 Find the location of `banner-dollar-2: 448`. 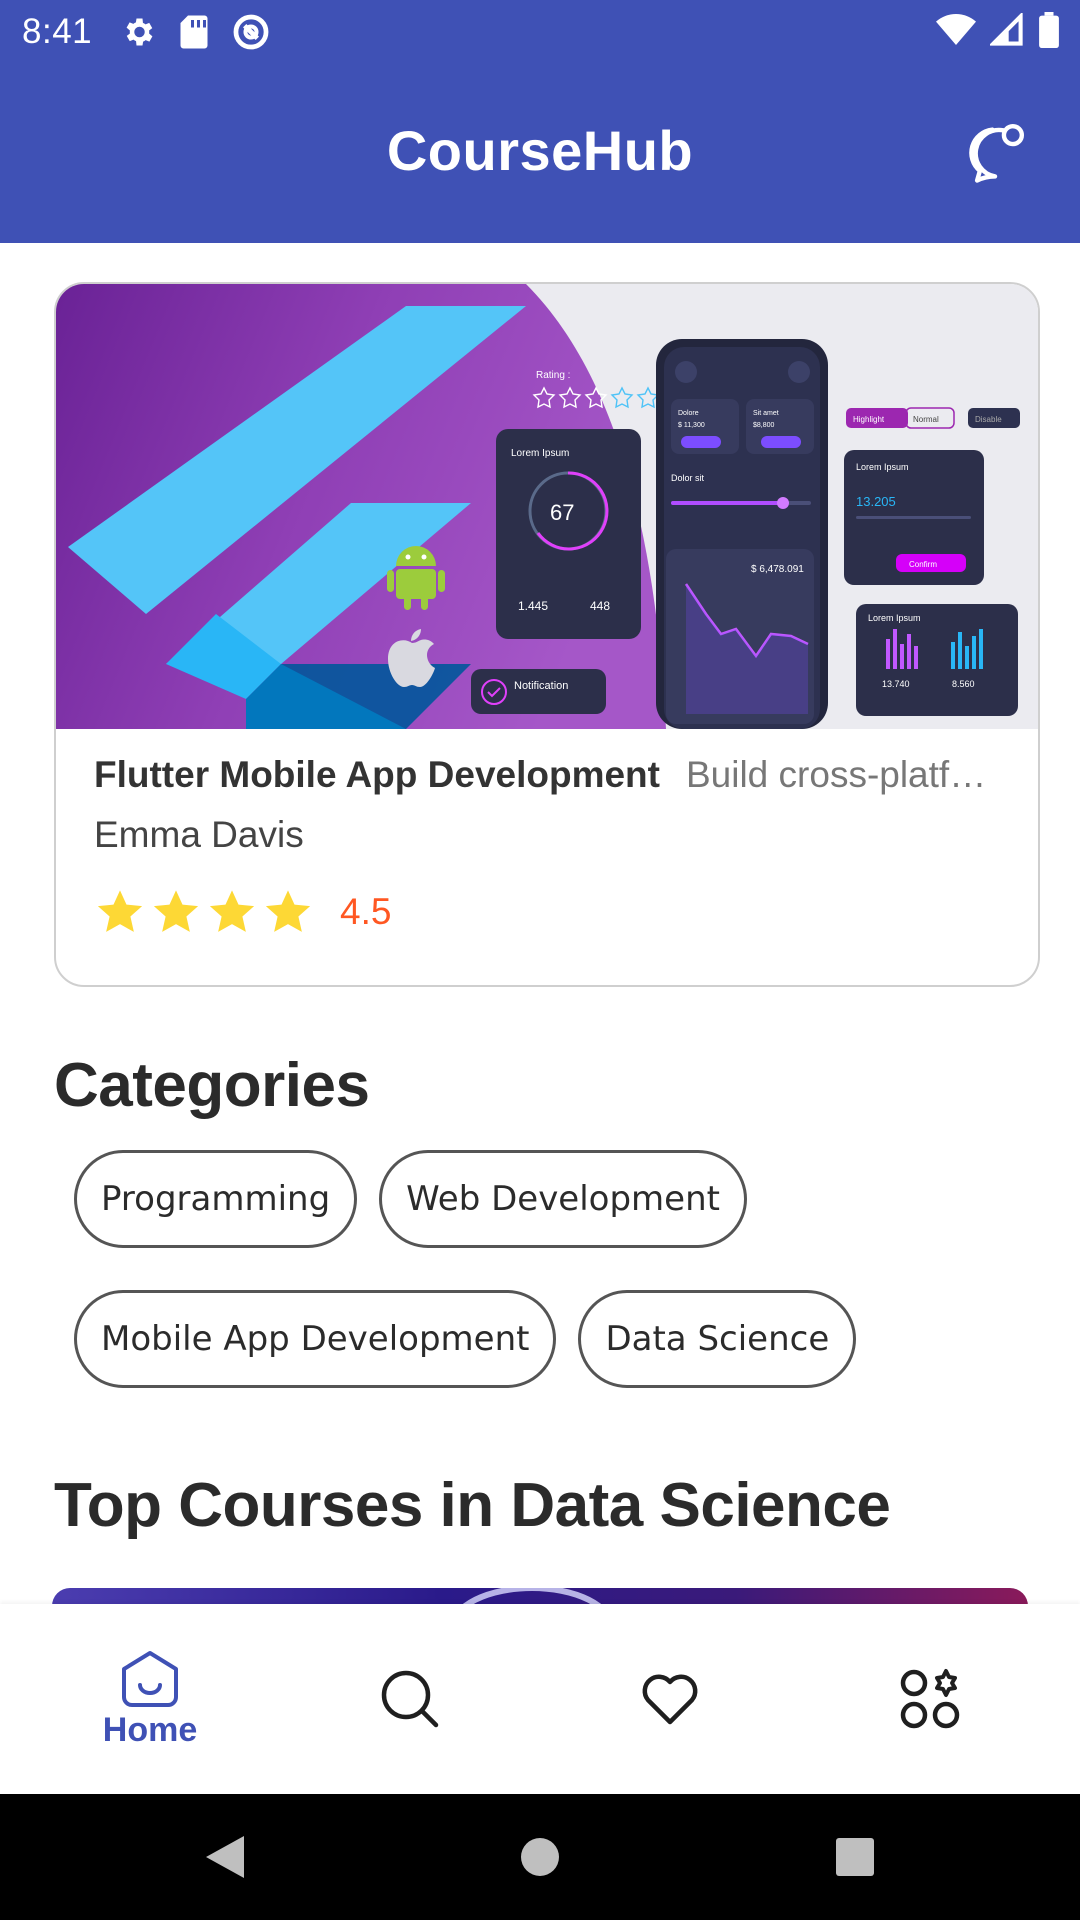

banner-dollar-2: 448 is located at coordinates (600, 606).